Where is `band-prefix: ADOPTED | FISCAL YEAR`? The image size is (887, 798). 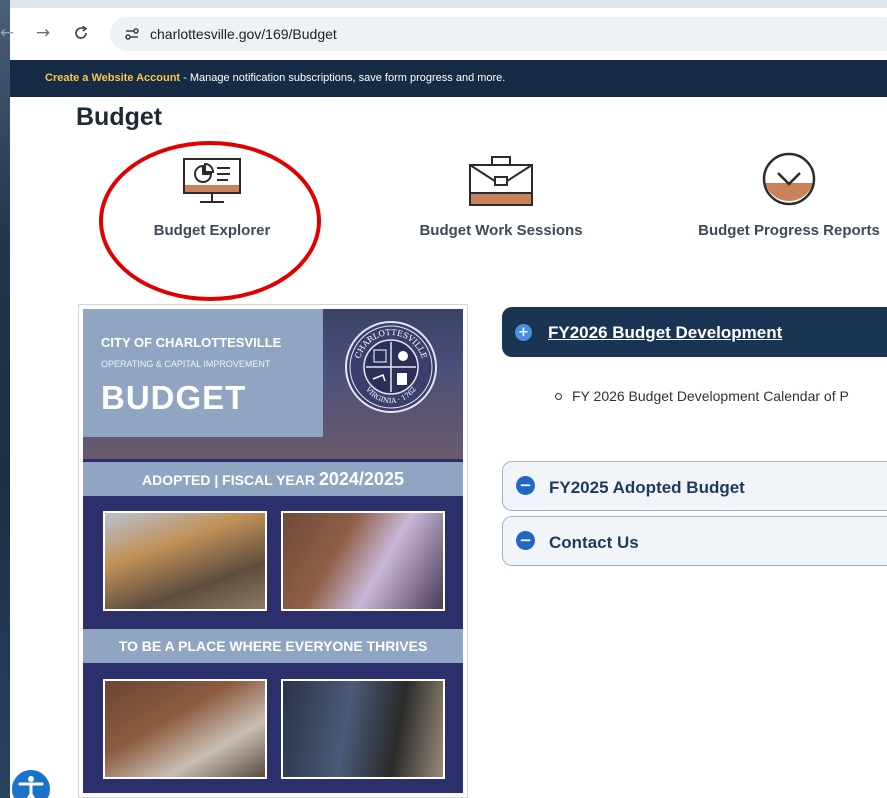
band-prefix: ADOPTED | FISCAL YEAR is located at coordinates (230, 480).